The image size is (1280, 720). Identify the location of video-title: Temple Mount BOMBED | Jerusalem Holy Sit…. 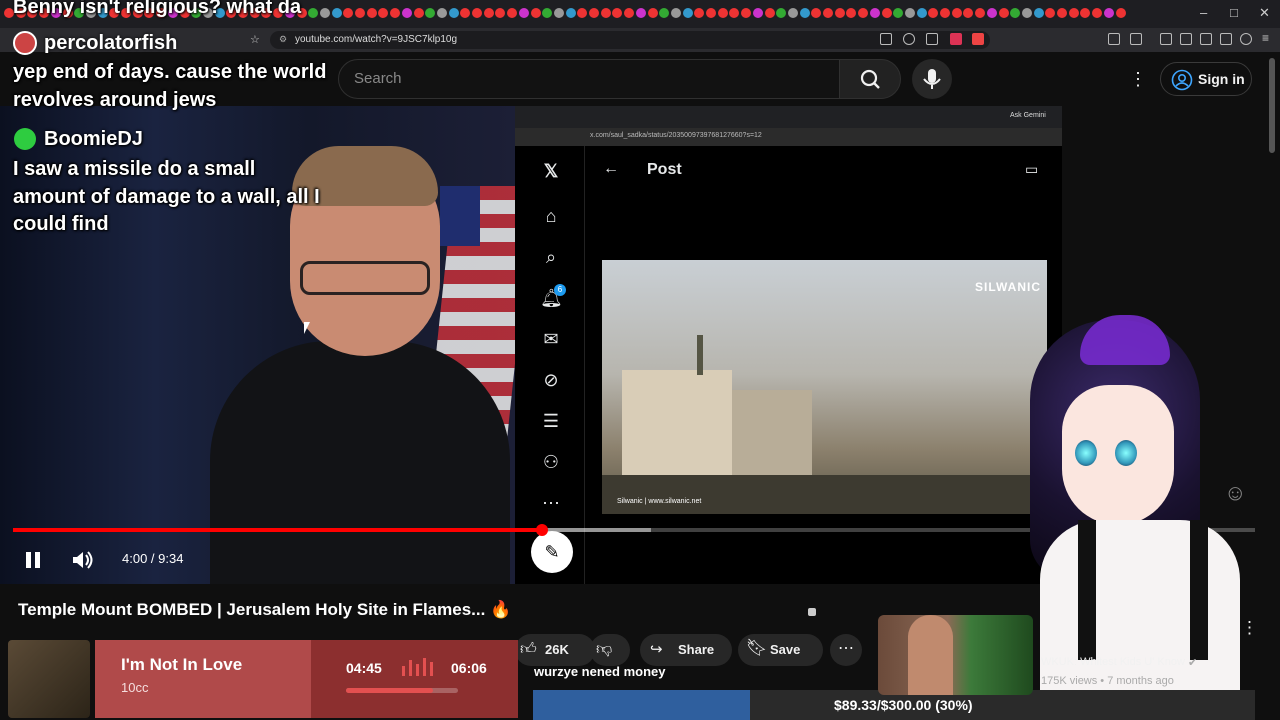
(265, 609).